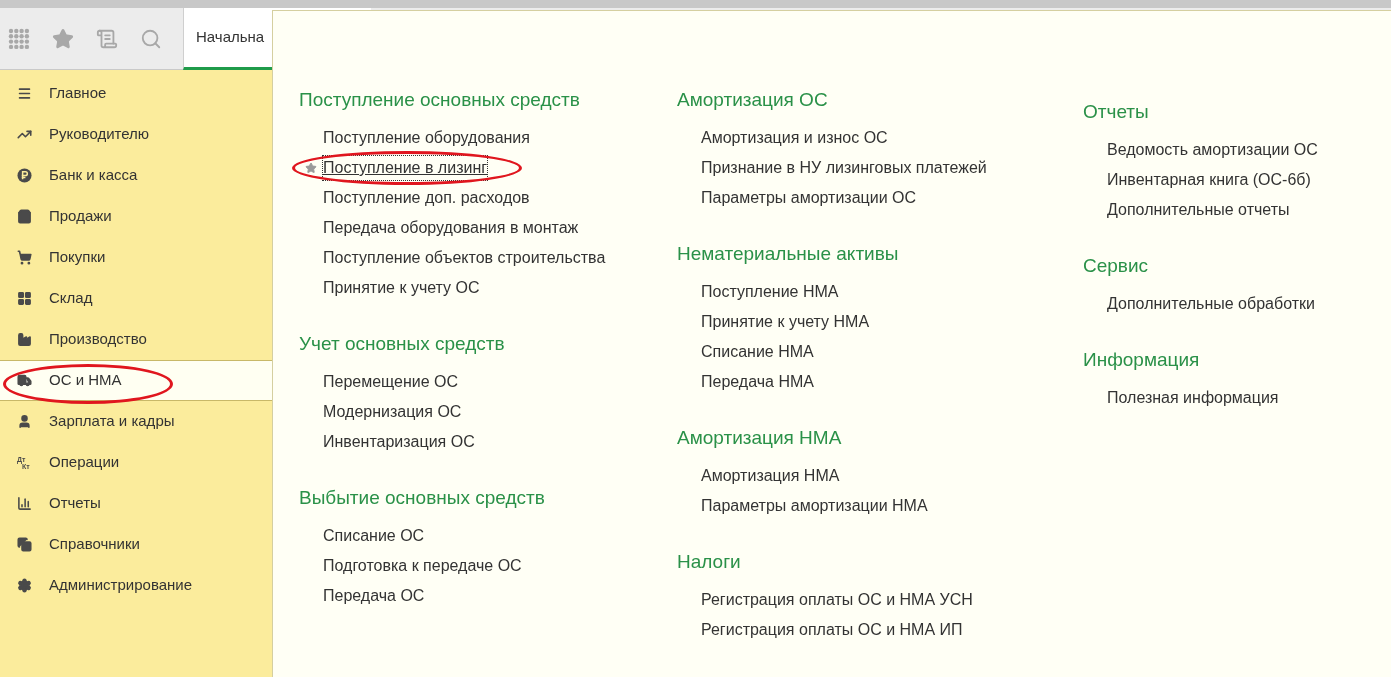 This screenshot has height=677, width=1391. I want to click on grid-icon, so click(24, 298).